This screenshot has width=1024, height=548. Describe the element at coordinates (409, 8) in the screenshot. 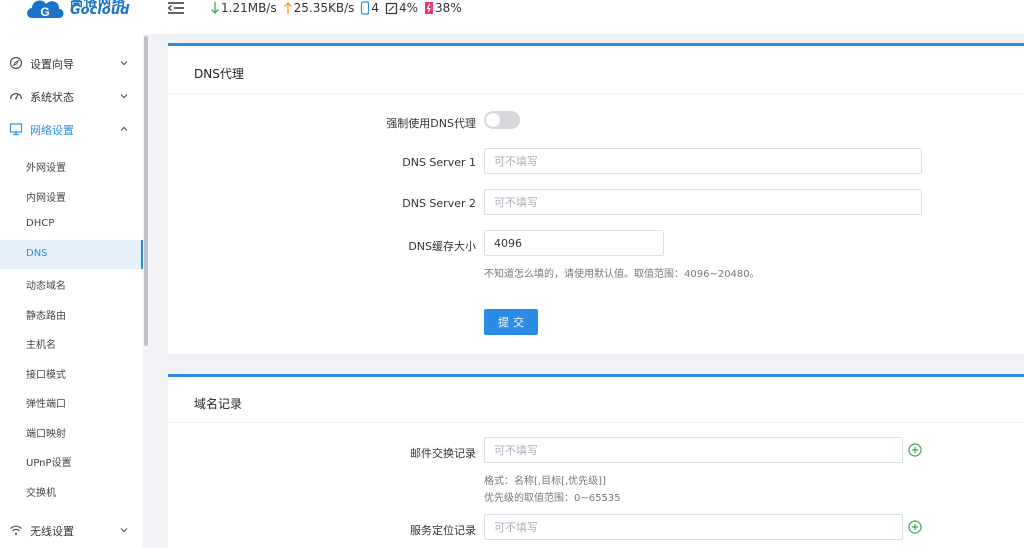

I see `cpu-usage-value: 4%` at that location.